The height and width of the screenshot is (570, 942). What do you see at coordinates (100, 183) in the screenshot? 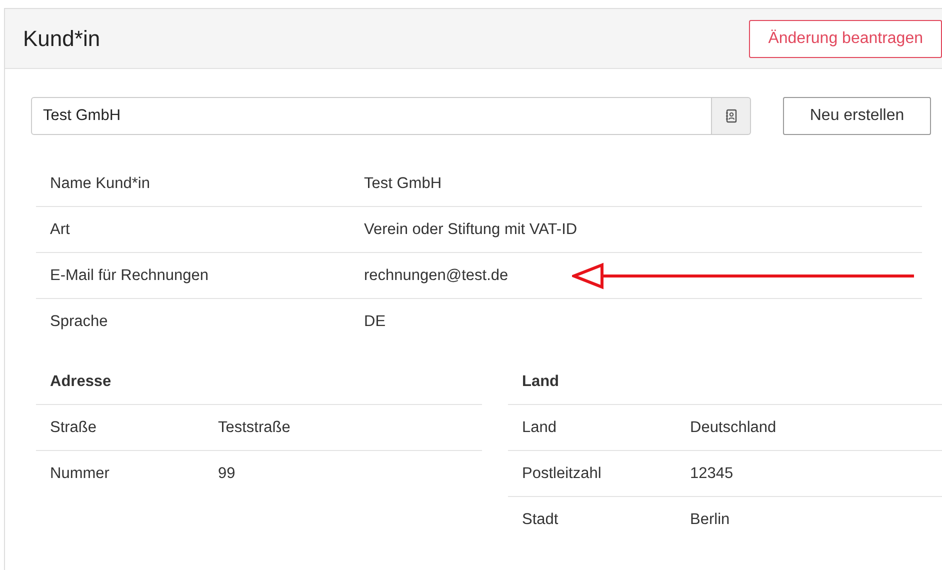
I see `field-label: Name Kund*in` at bounding box center [100, 183].